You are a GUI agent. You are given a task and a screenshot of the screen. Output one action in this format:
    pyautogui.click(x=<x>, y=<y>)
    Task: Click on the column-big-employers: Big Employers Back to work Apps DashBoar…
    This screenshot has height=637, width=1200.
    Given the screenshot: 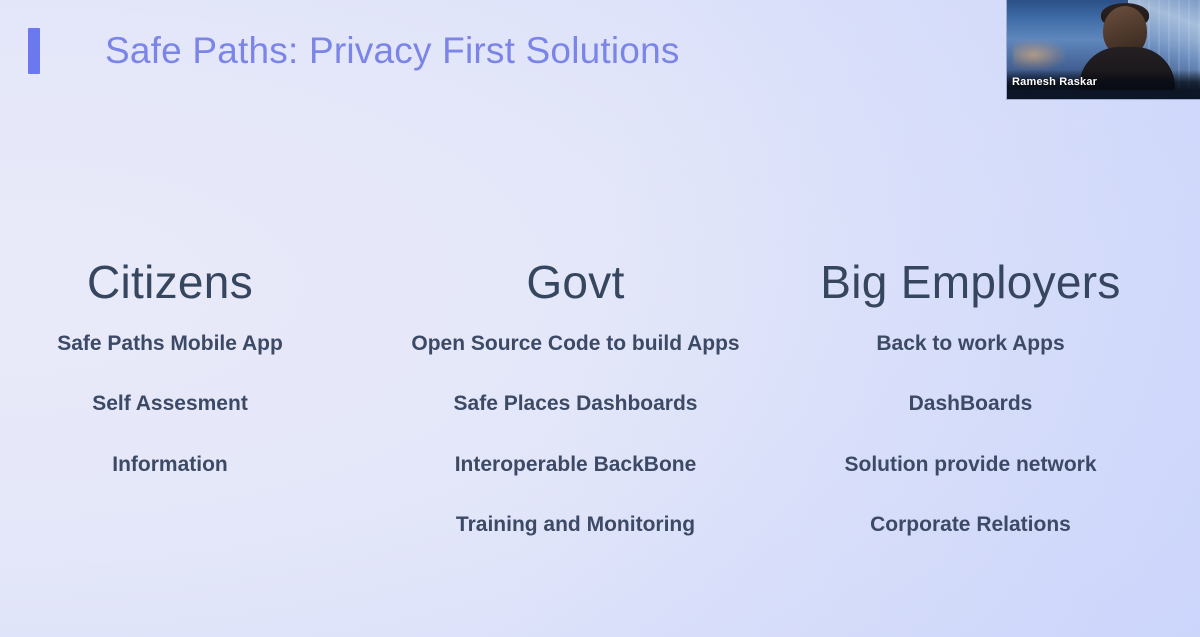 What is the action you would take?
    pyautogui.click(x=970, y=397)
    